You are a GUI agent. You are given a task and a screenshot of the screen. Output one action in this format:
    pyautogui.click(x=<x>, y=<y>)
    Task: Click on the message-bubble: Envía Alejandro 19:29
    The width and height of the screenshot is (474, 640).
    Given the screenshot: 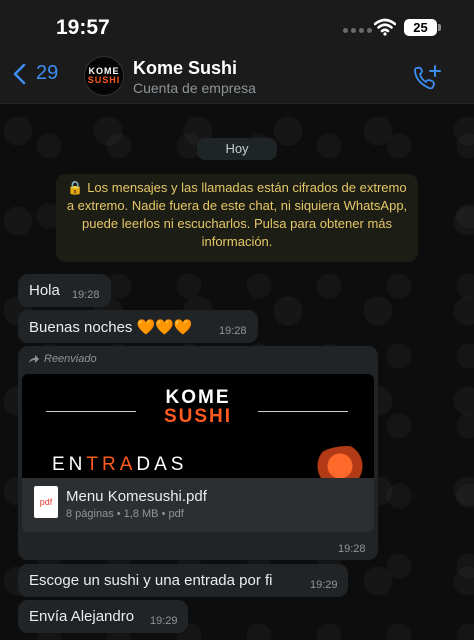 What is the action you would take?
    pyautogui.click(x=103, y=616)
    